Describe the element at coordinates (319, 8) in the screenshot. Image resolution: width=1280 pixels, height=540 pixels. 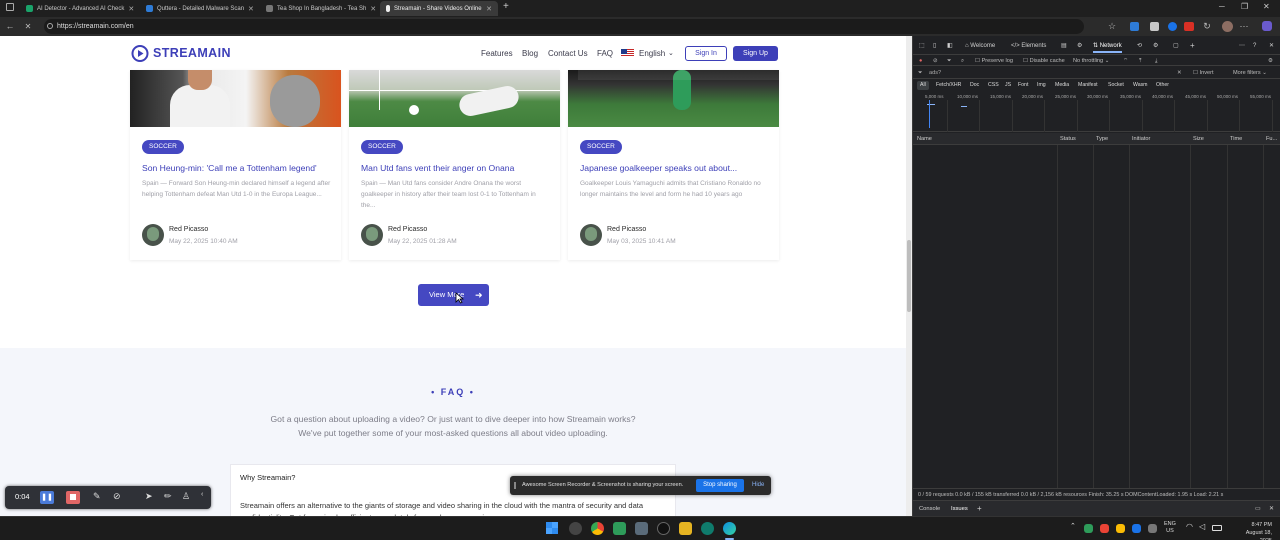
I see `tab-tea-shop: Tea Shop In Bangladesh - Tea Sh ✕` at that location.